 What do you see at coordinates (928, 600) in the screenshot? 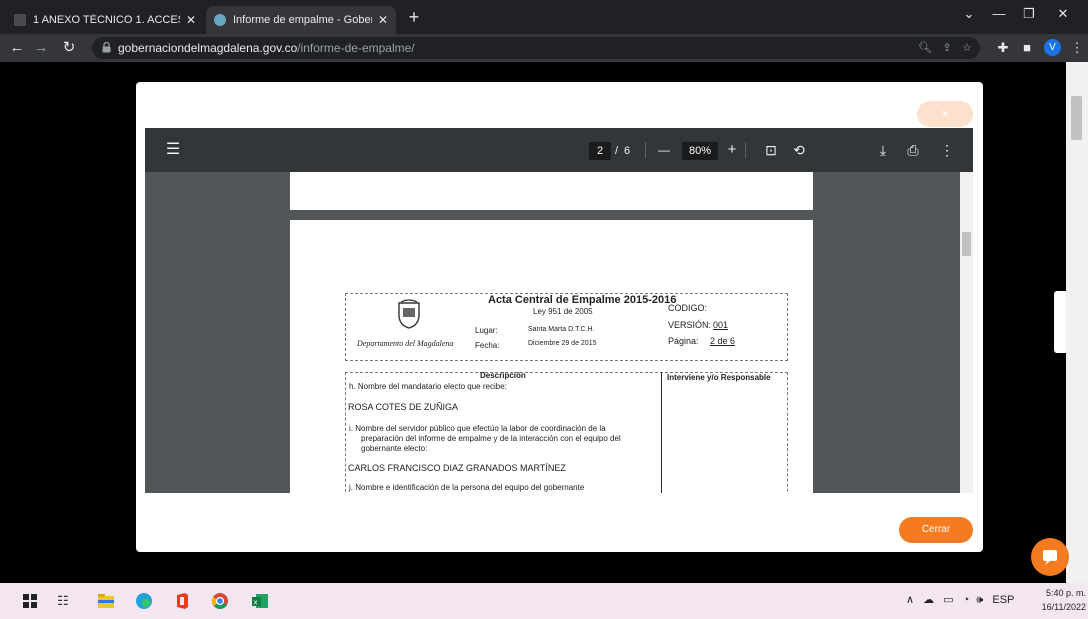
I see `cloud-icon: ☁` at bounding box center [928, 600].